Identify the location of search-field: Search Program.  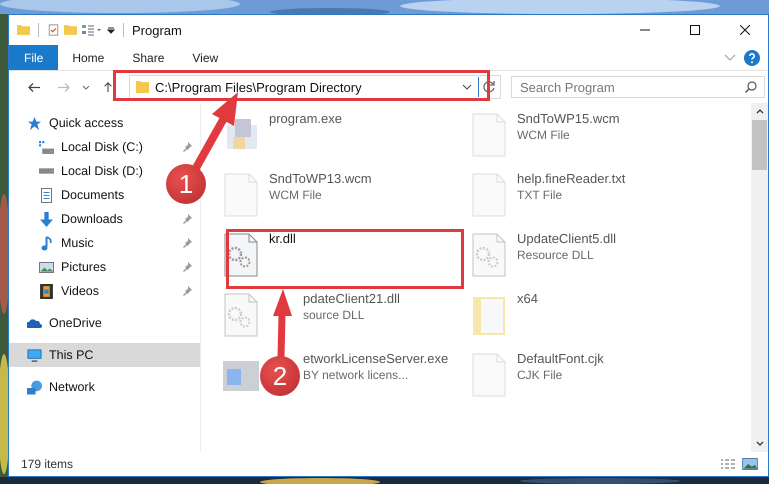
(638, 87).